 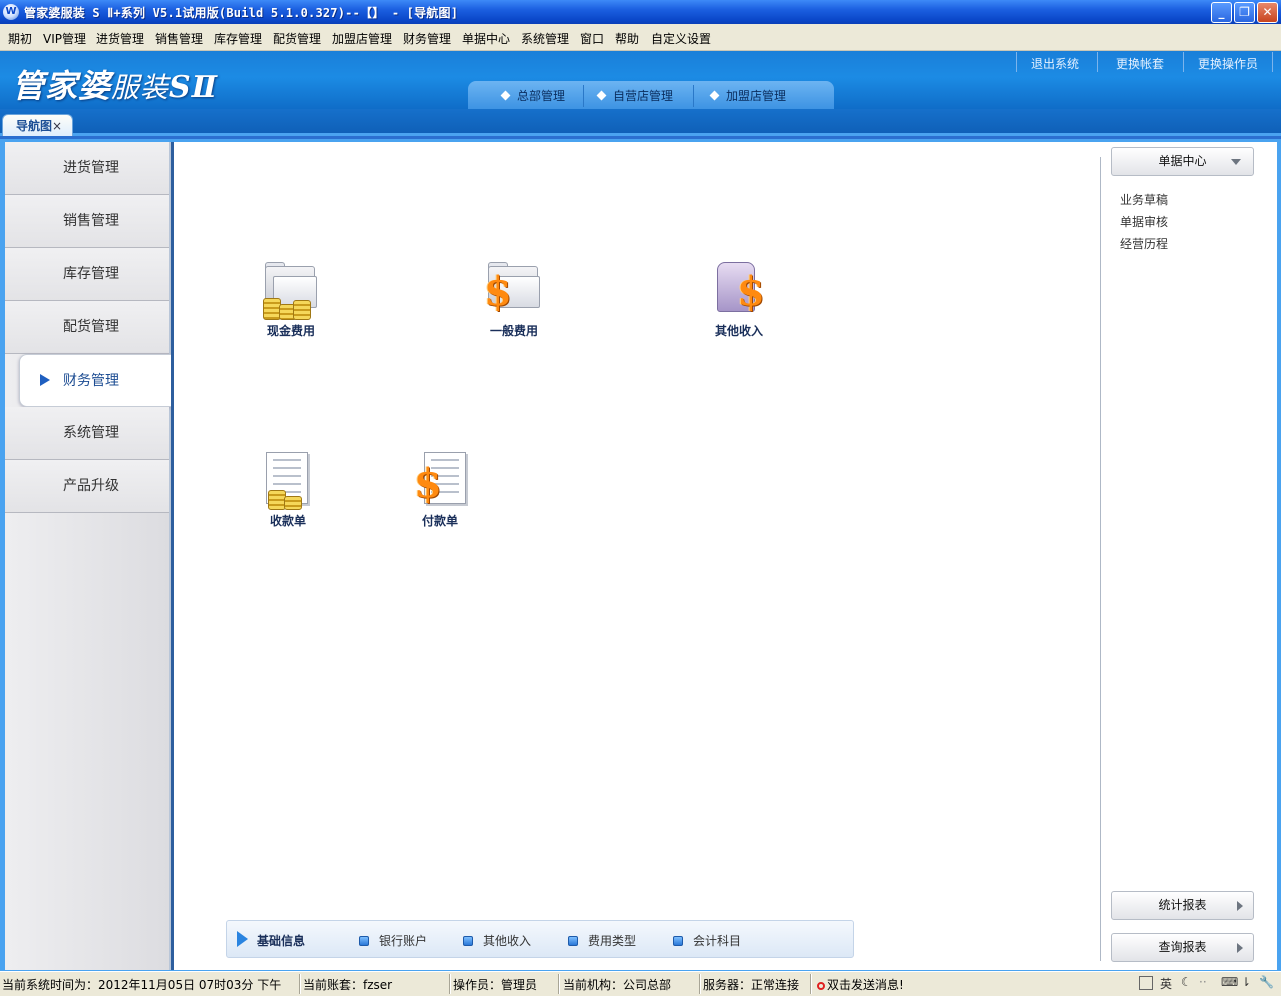 I want to click on system-tray: 英 ☾ ·· ⌨ ⇂ 🔧, so click(x=1207, y=984).